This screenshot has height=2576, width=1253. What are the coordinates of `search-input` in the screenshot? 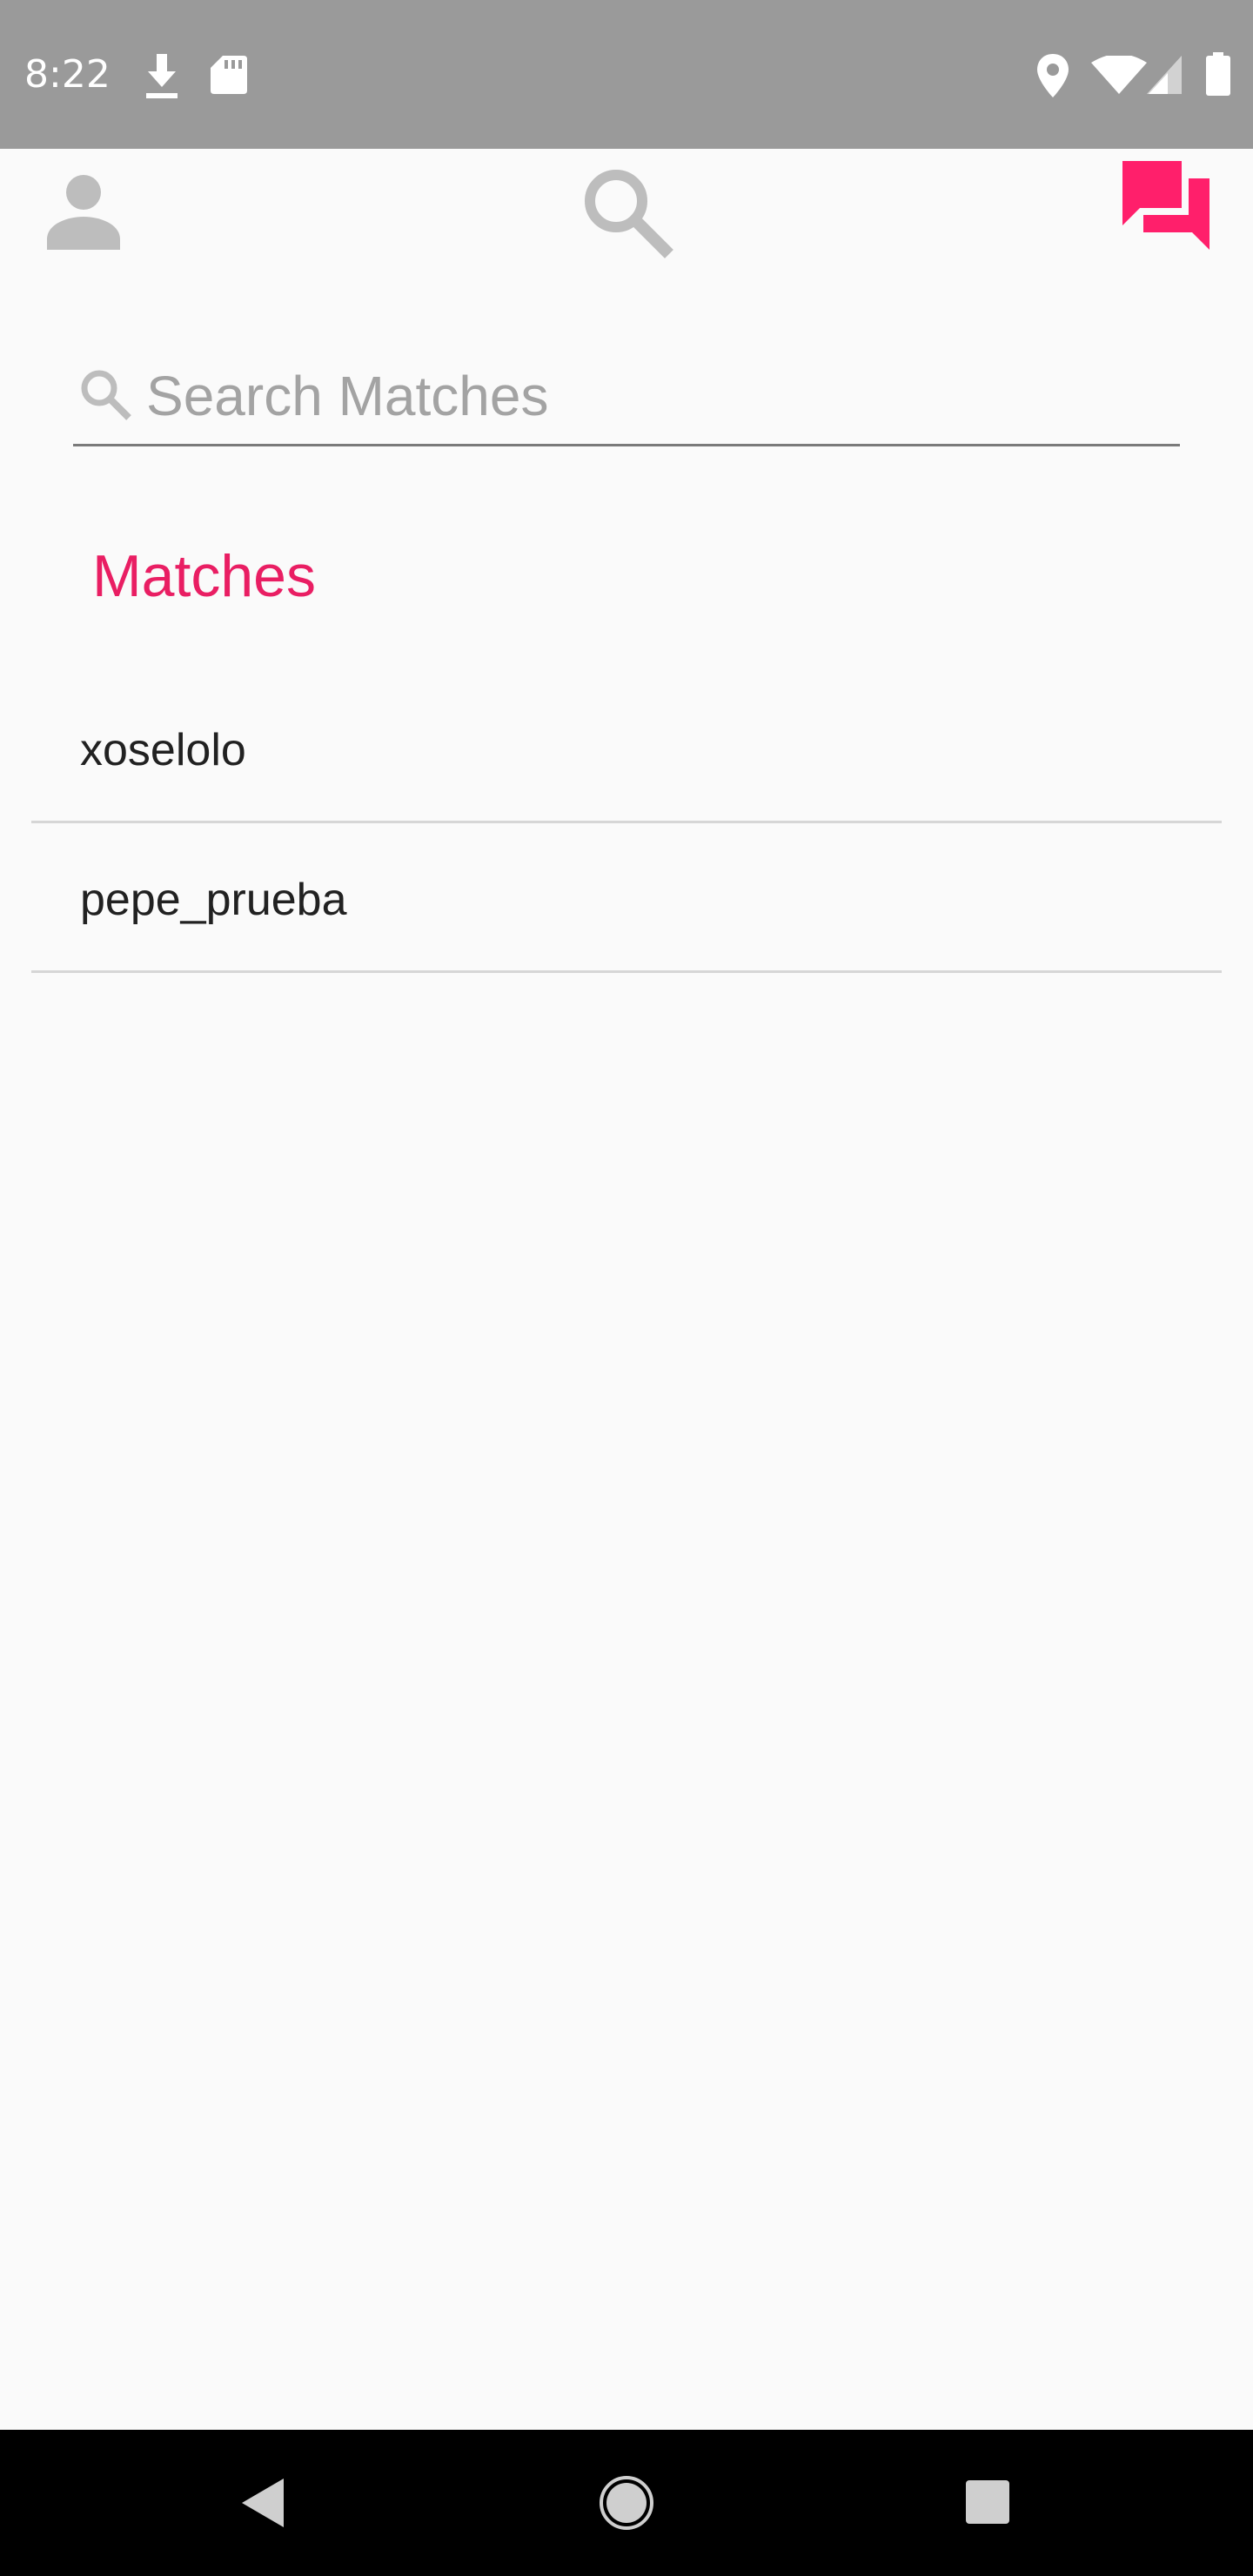 It's located at (646, 396).